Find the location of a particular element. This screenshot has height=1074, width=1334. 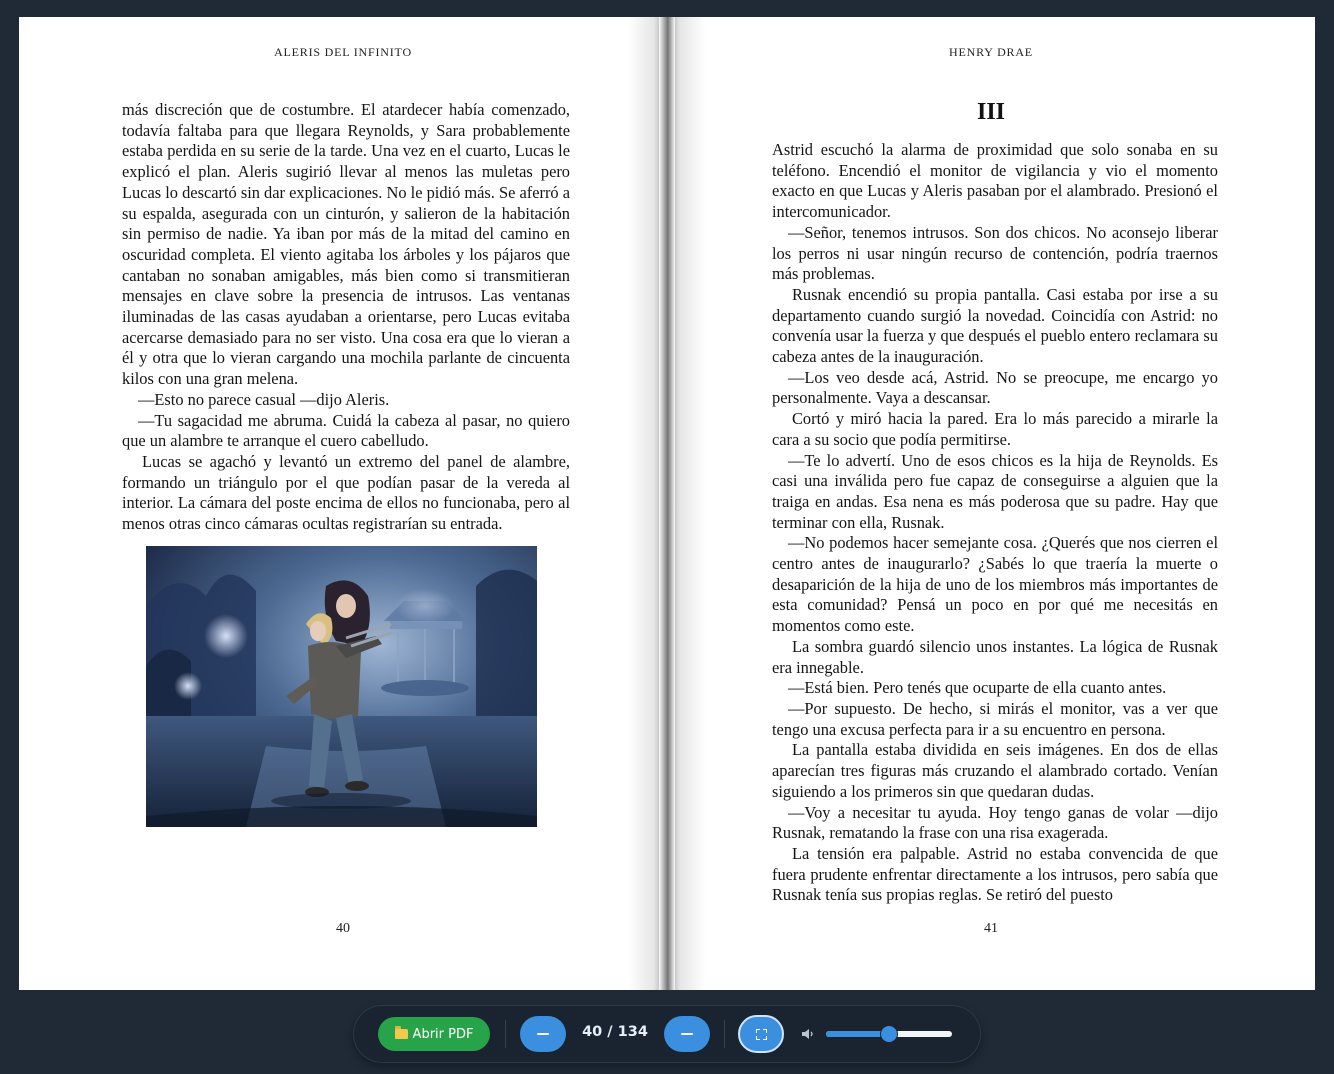

speaker-icon is located at coordinates (808, 1034).